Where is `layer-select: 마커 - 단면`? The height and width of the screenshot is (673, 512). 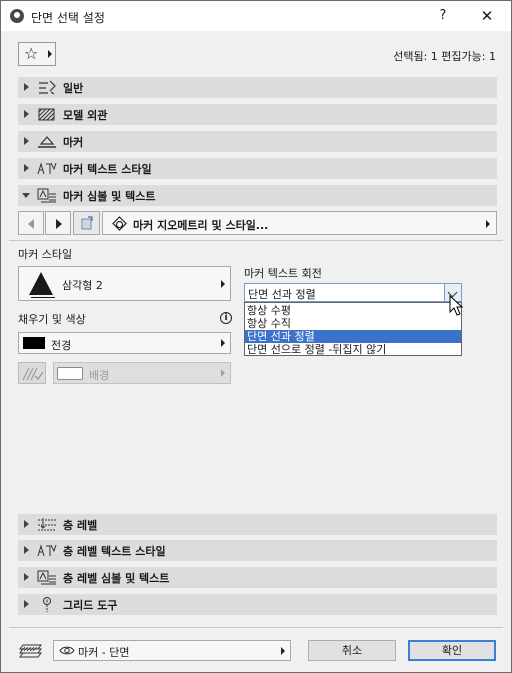
layer-select: 마커 - 단면 is located at coordinates (172, 650).